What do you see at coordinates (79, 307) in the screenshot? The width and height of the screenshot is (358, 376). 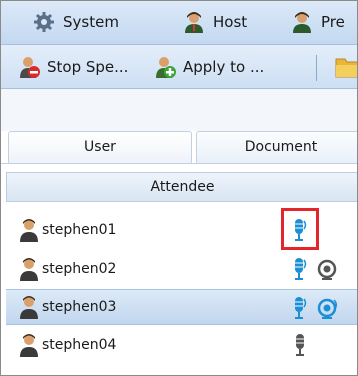 I see `attendee-name: stephen03` at bounding box center [79, 307].